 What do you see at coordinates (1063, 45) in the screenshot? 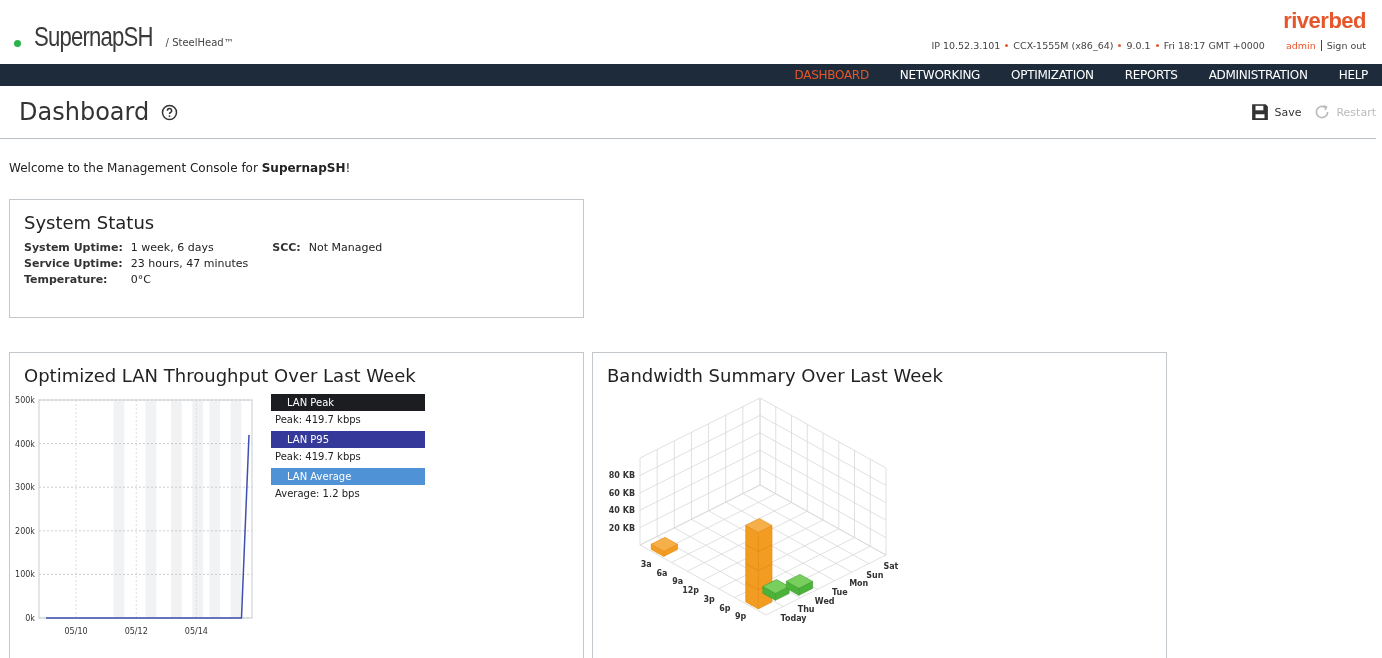
I see `device-info: CCX-1555M (x86_64)` at bounding box center [1063, 45].